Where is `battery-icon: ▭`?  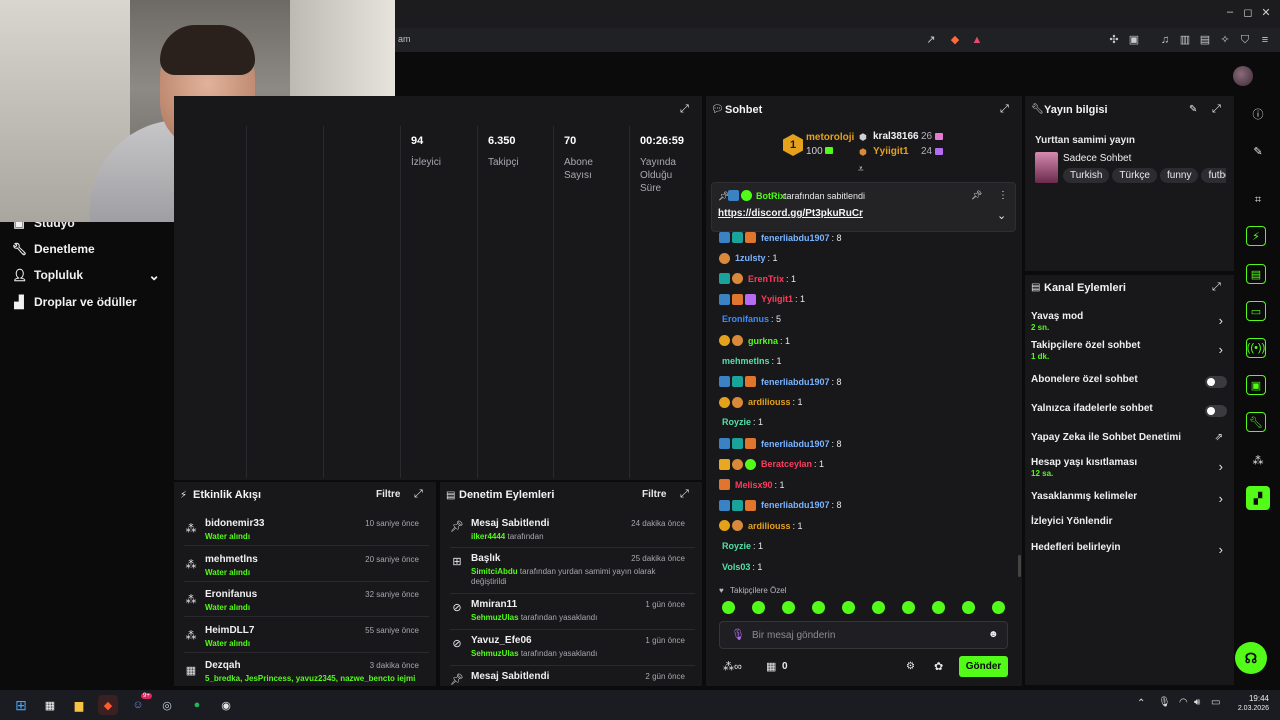 battery-icon: ▭ is located at coordinates (1215, 702).